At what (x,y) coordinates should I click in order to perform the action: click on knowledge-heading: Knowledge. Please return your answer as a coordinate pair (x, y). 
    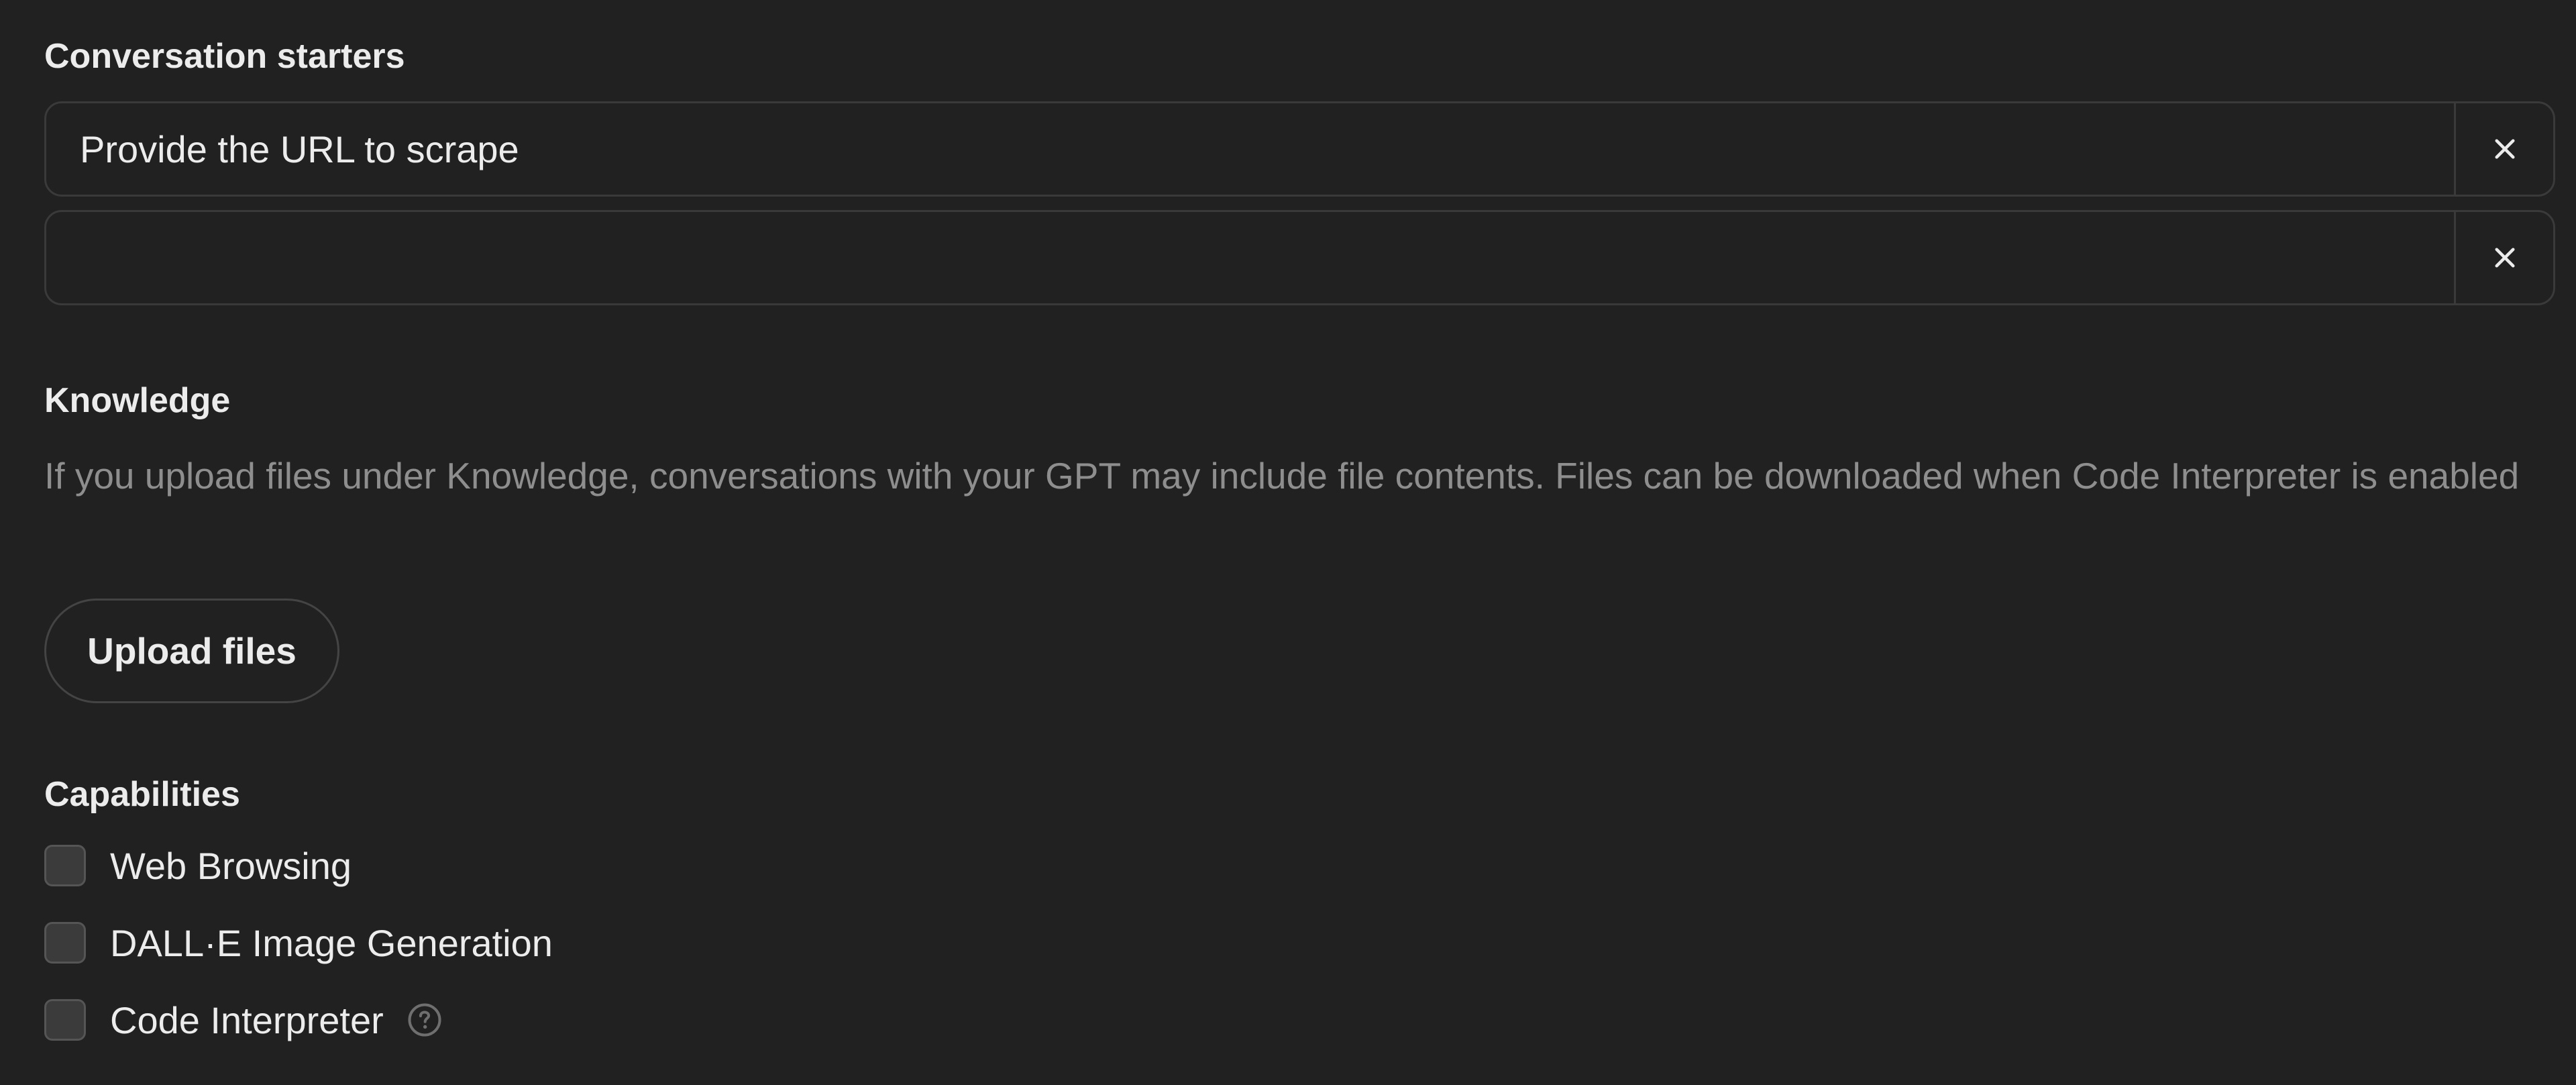
    Looking at the image, I should click on (137, 400).